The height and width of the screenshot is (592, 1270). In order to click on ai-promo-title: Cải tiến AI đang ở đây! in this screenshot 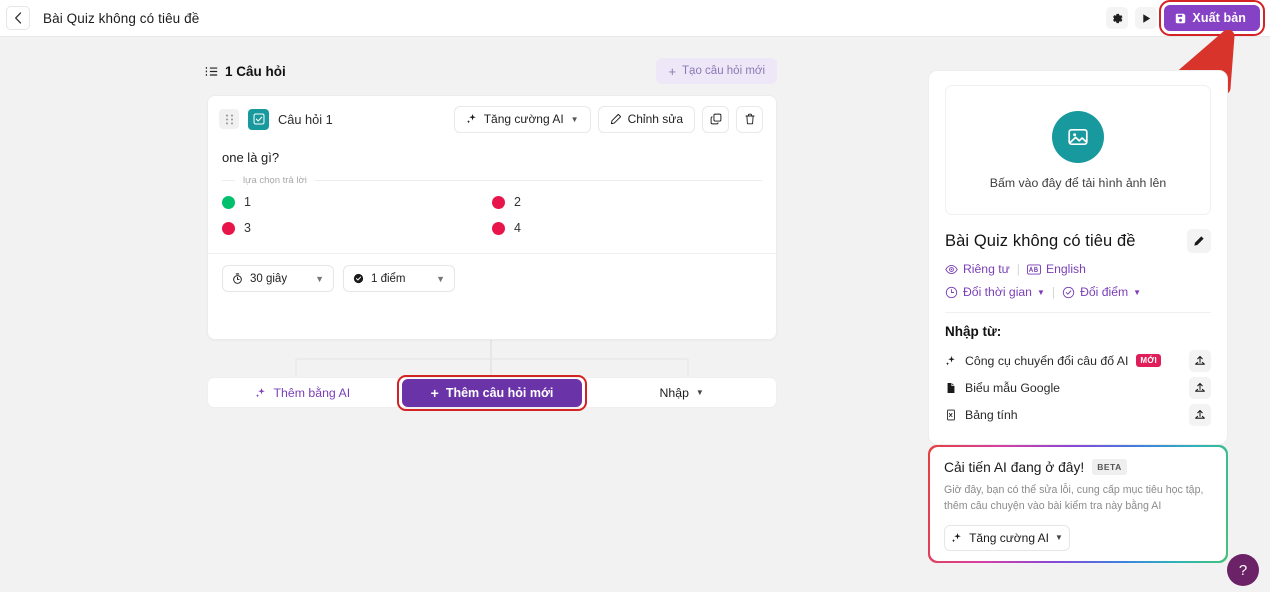, I will do `click(1014, 467)`.